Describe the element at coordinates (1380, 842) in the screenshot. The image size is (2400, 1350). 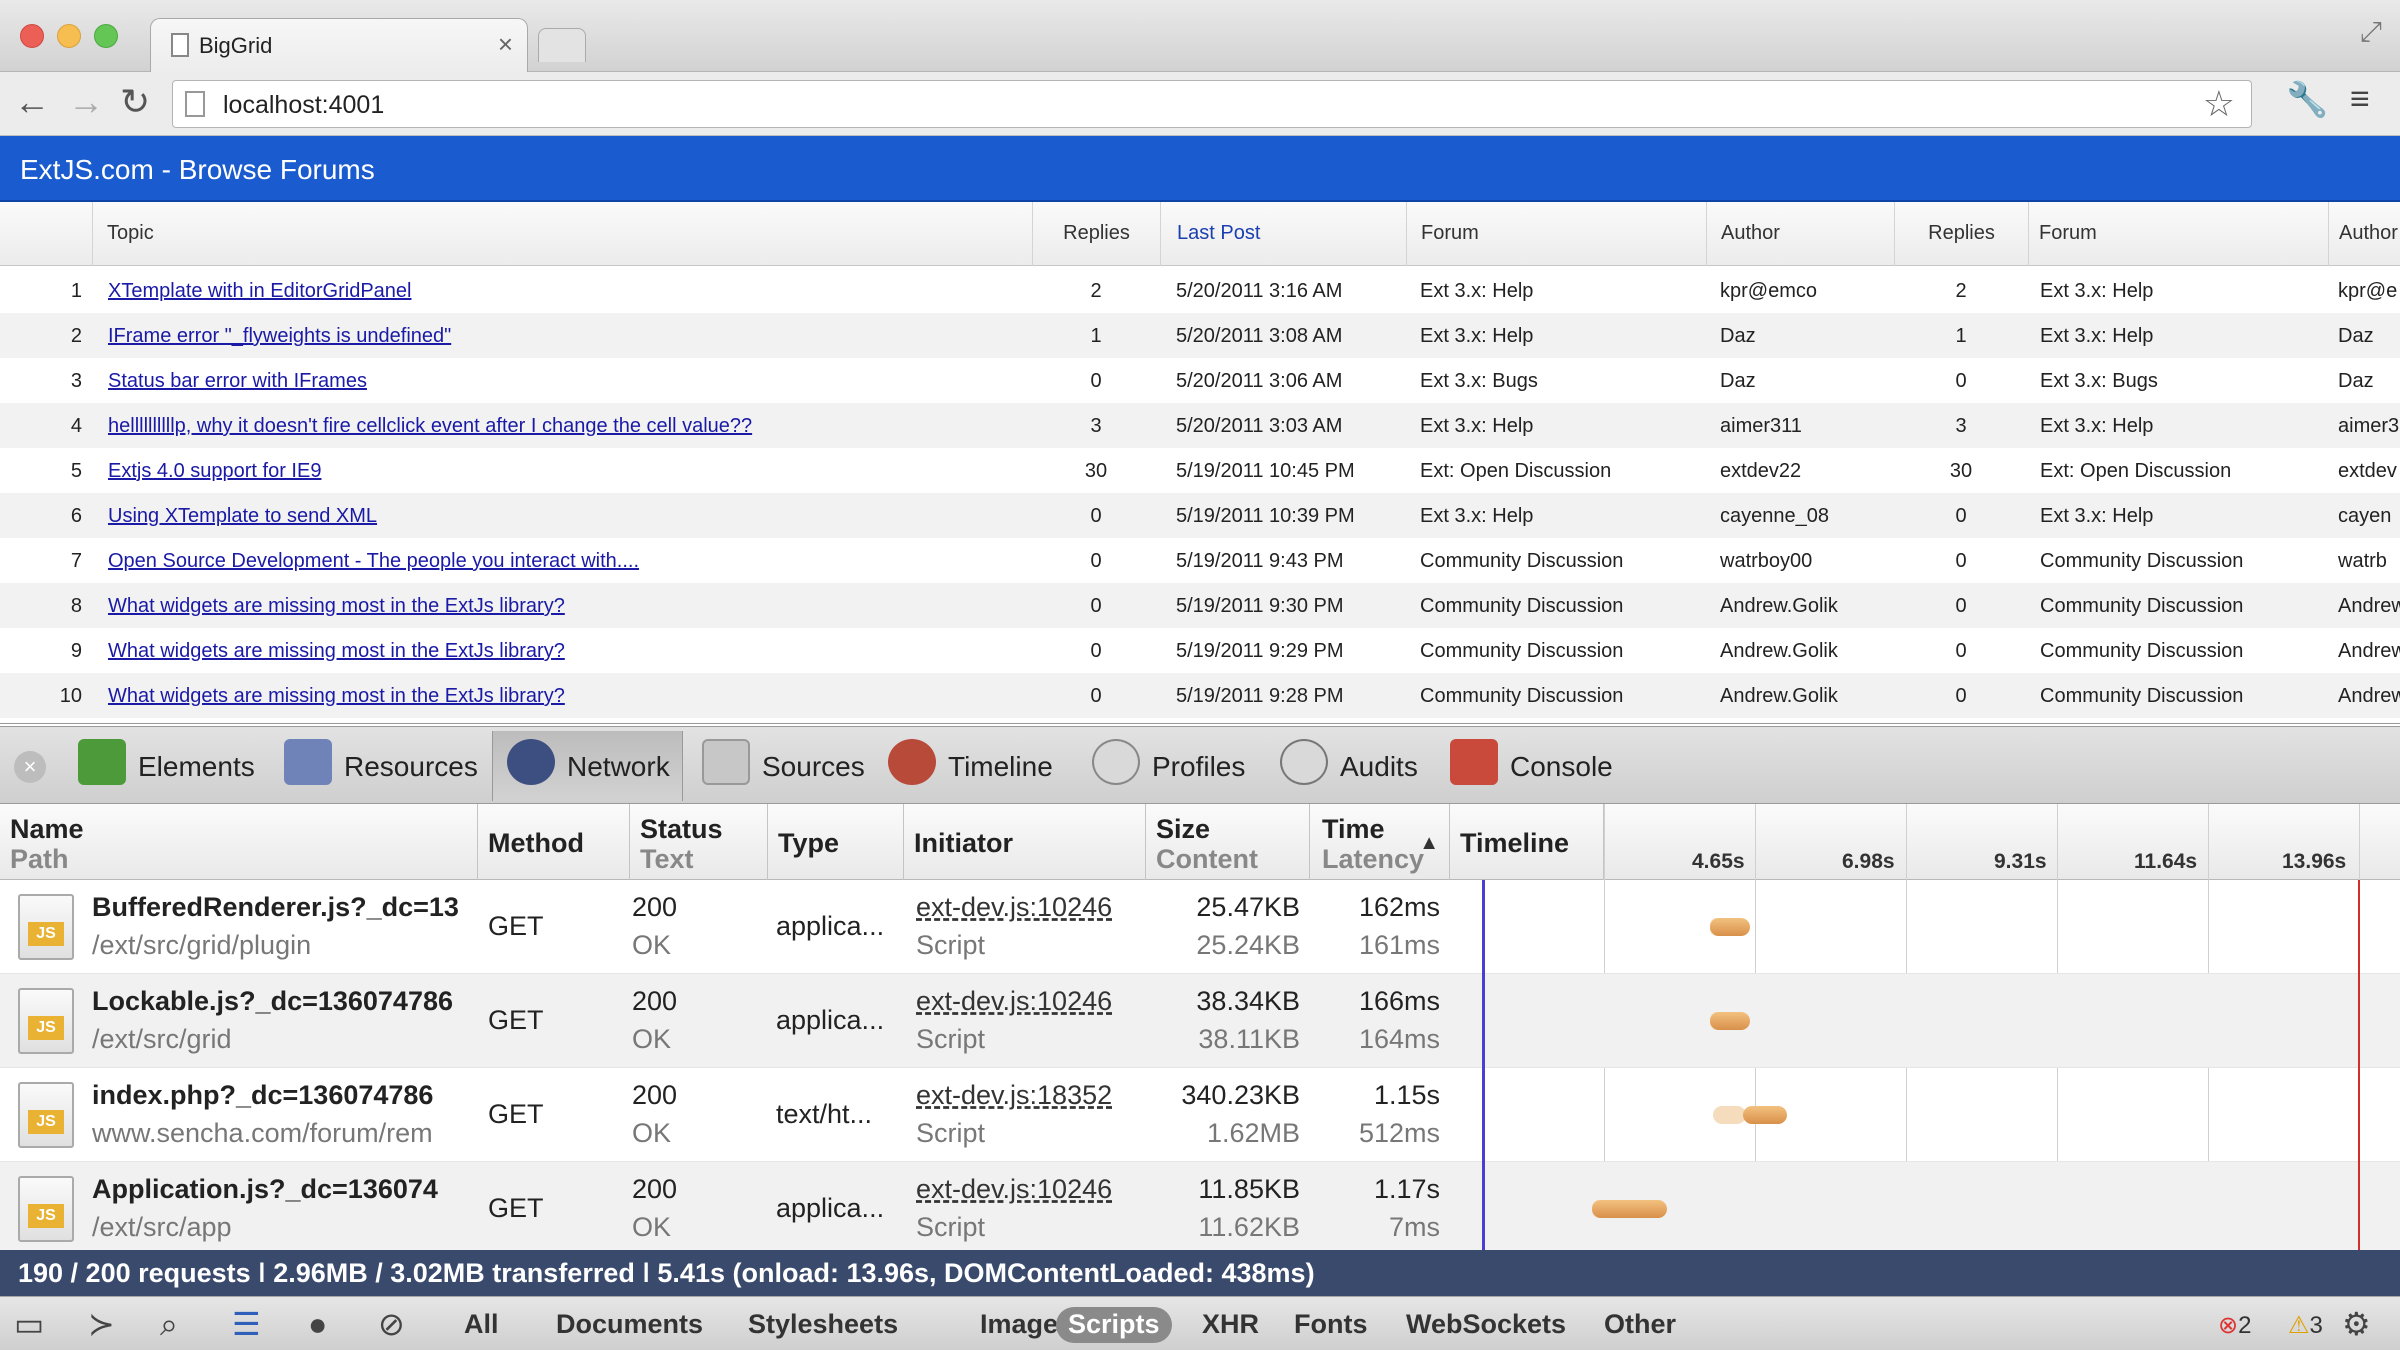
I see `column-header-time: Time Latency ▲` at that location.